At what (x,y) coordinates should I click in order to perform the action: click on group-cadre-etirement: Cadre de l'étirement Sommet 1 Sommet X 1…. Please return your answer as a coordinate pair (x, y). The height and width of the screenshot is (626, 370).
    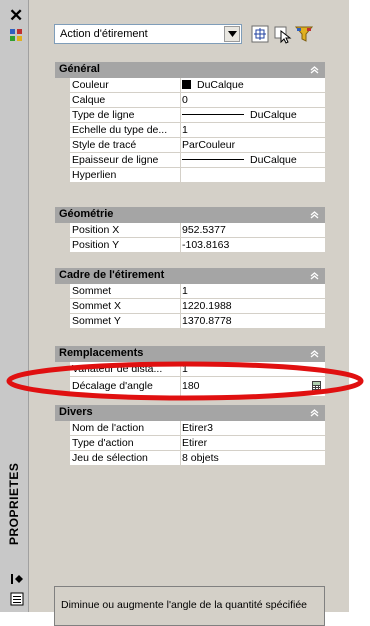
    Looking at the image, I should click on (190, 298).